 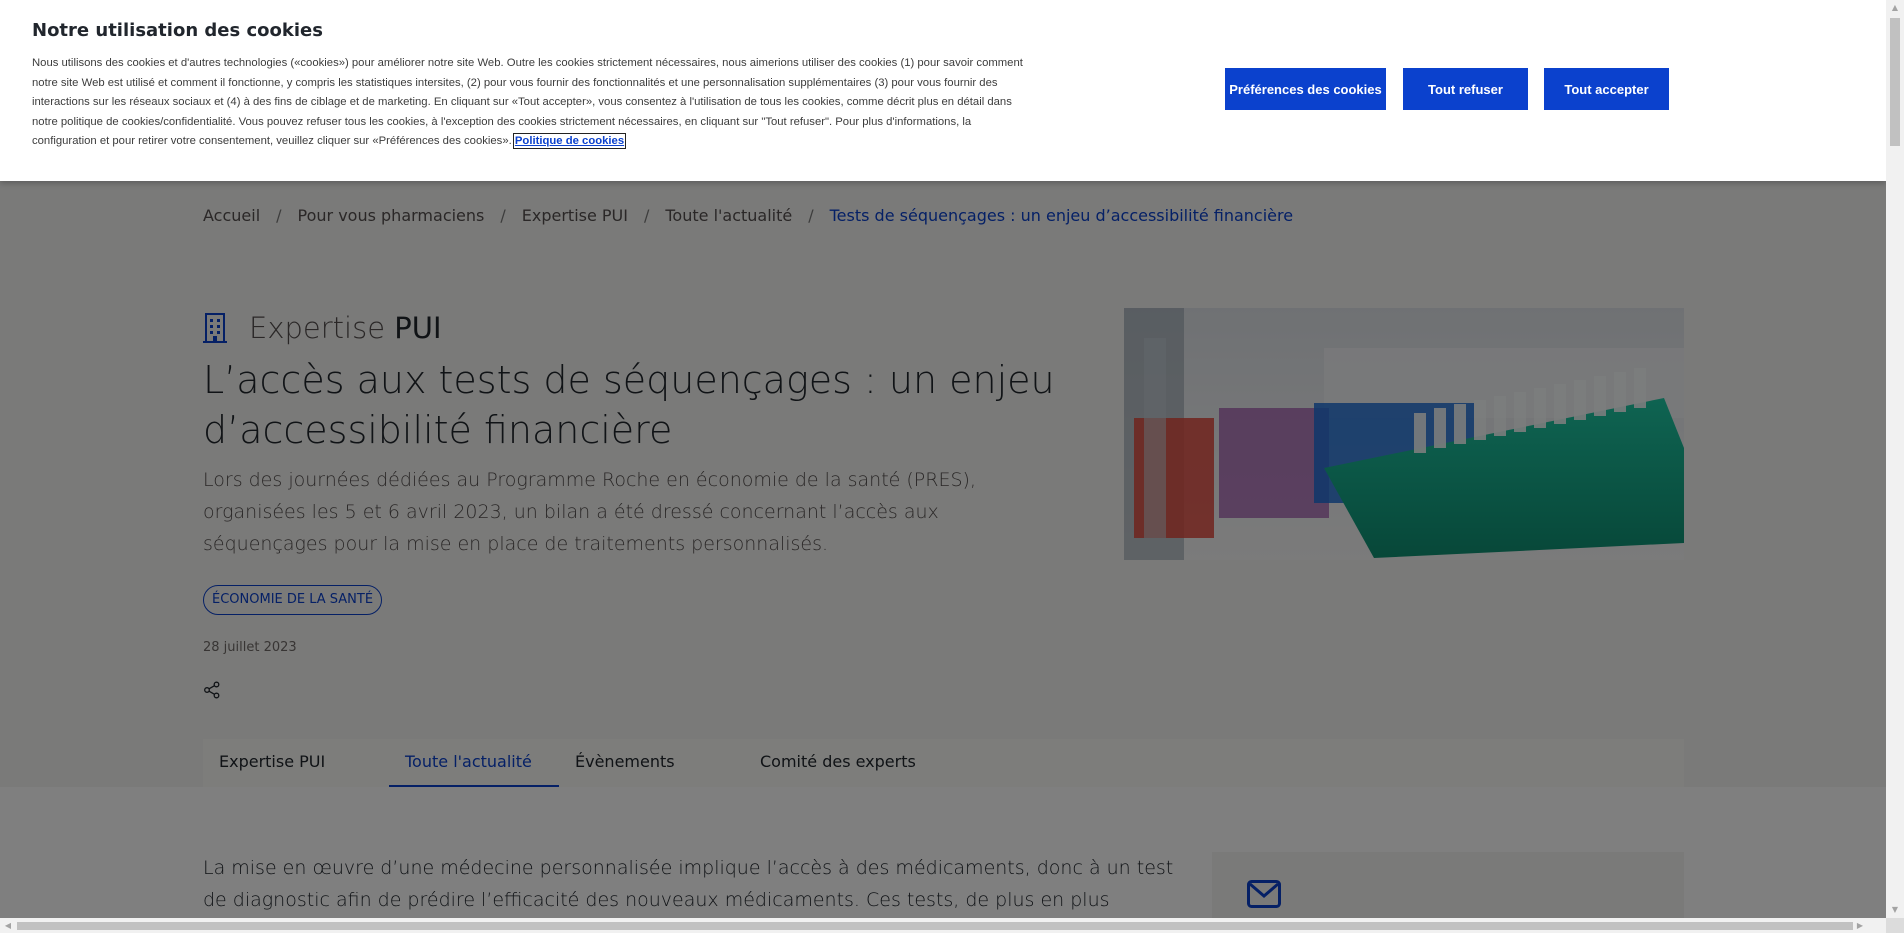 What do you see at coordinates (1895, 82) in the screenshot?
I see `vertical-scroll-thumb` at bounding box center [1895, 82].